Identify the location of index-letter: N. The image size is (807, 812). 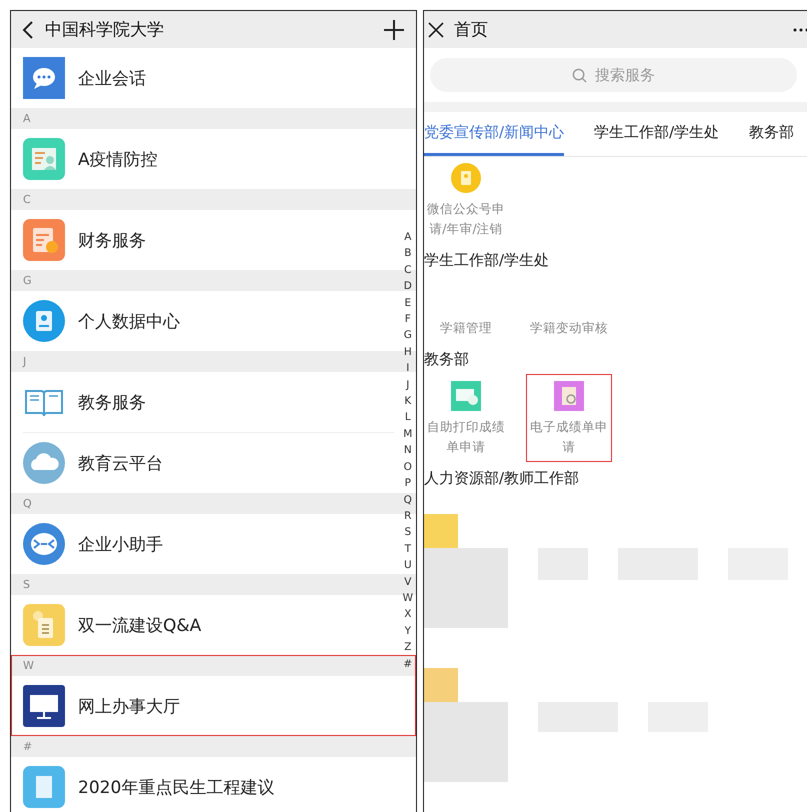
(408, 450).